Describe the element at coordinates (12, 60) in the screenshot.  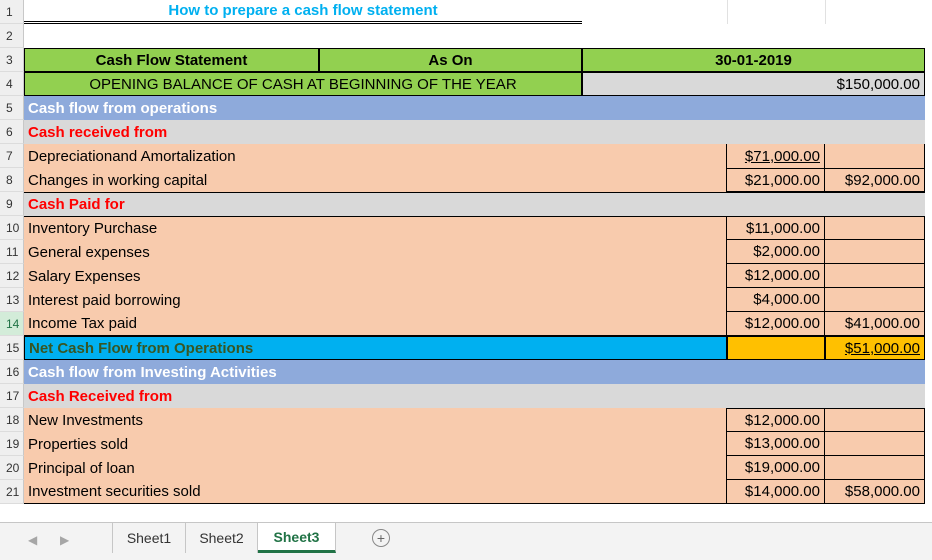
I see `row-header-3: 3` at that location.